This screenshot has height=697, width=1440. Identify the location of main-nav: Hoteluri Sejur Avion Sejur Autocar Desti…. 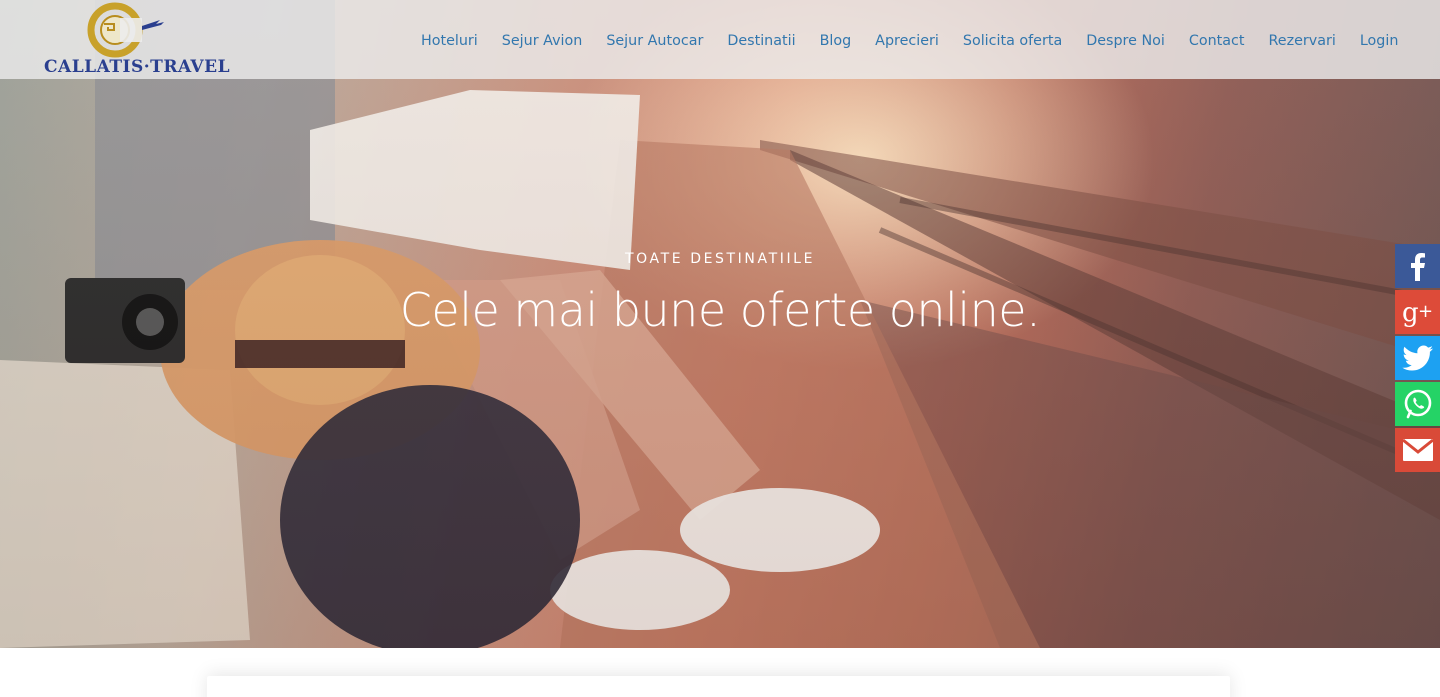
(909, 41).